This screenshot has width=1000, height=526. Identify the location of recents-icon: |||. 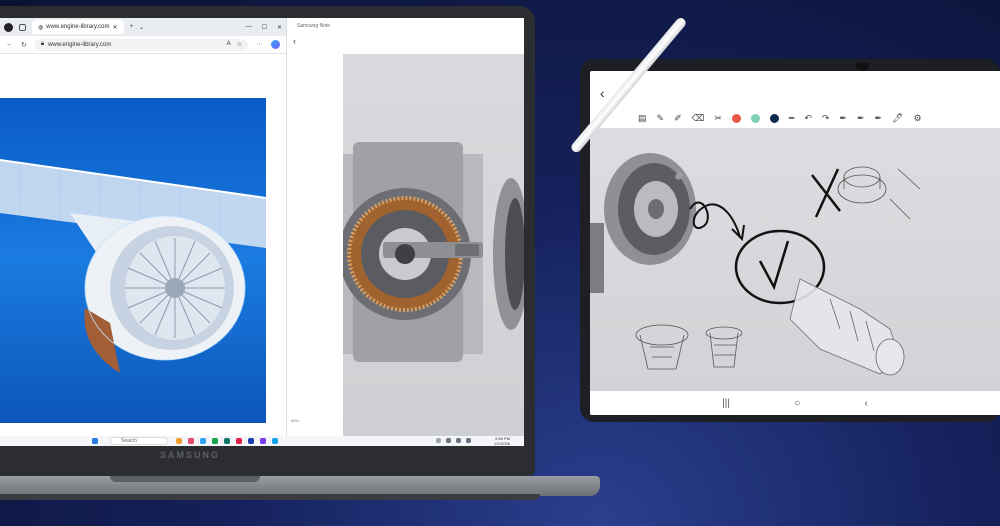
(726, 403).